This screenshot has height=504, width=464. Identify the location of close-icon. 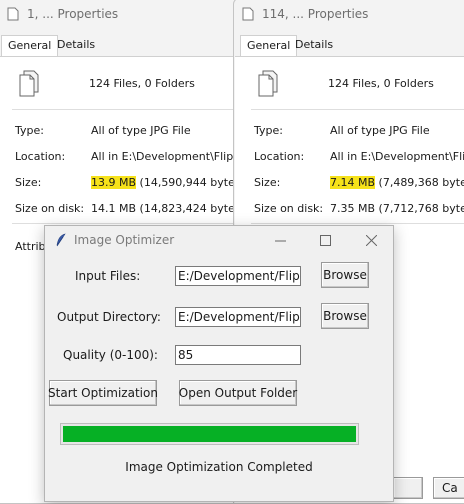
(371, 240).